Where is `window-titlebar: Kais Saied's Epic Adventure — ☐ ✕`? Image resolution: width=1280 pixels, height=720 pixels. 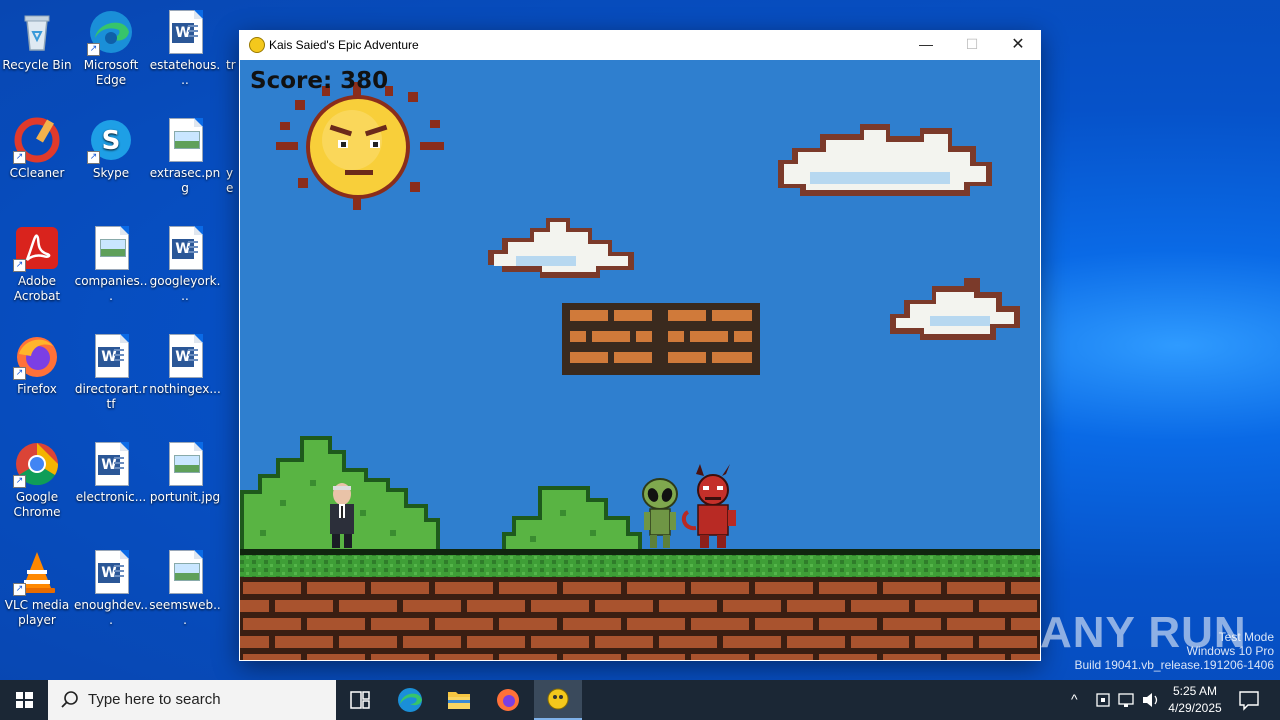
window-titlebar: Kais Saied's Epic Adventure — ☐ ✕ is located at coordinates (640, 45).